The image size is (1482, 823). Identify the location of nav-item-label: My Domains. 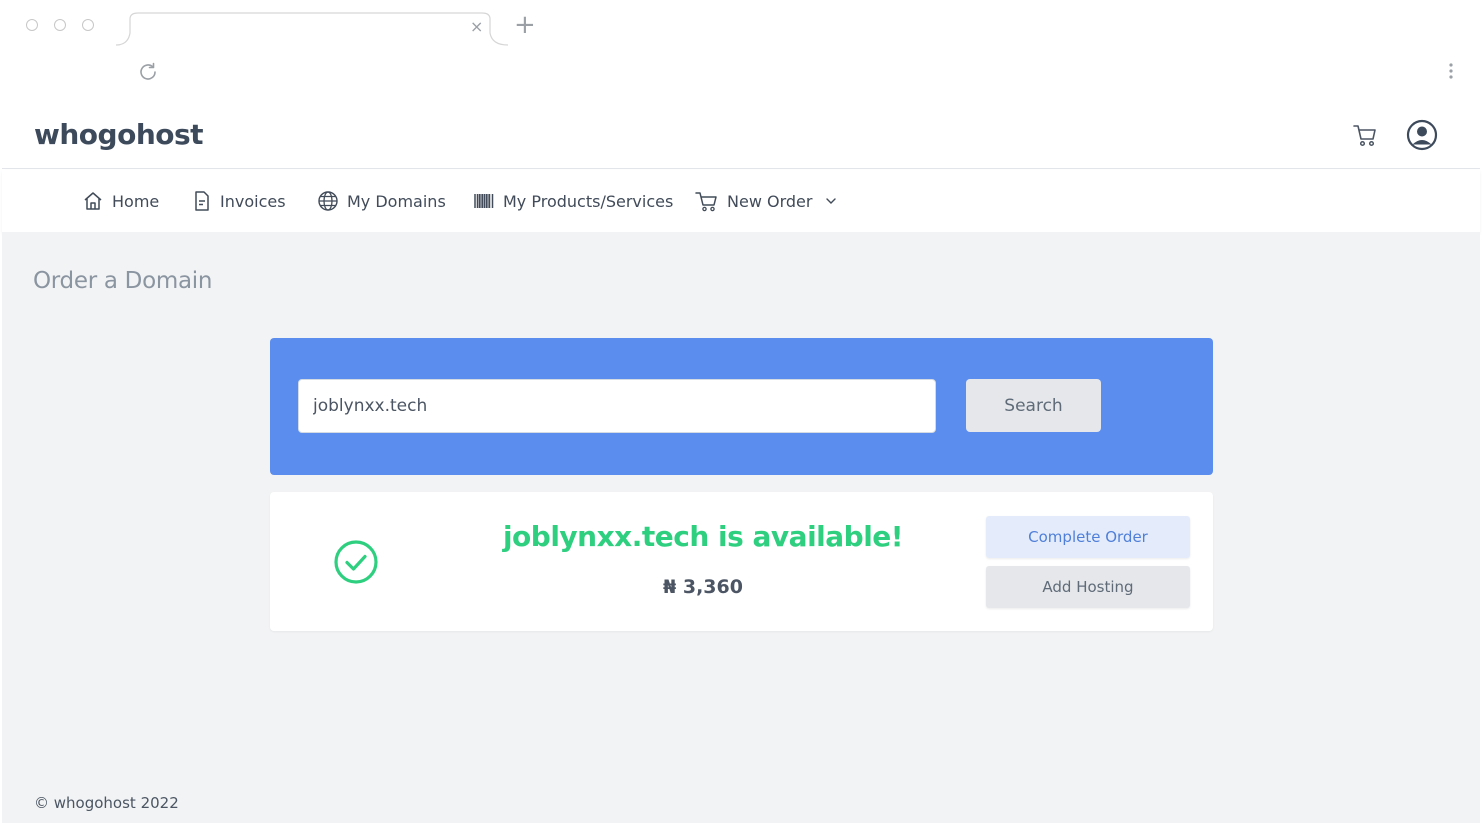
(396, 201).